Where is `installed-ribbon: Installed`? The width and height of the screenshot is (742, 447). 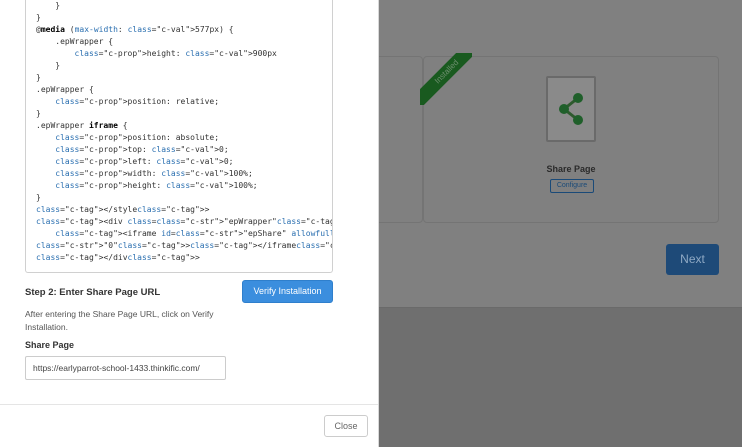 installed-ribbon: Installed is located at coordinates (446, 79).